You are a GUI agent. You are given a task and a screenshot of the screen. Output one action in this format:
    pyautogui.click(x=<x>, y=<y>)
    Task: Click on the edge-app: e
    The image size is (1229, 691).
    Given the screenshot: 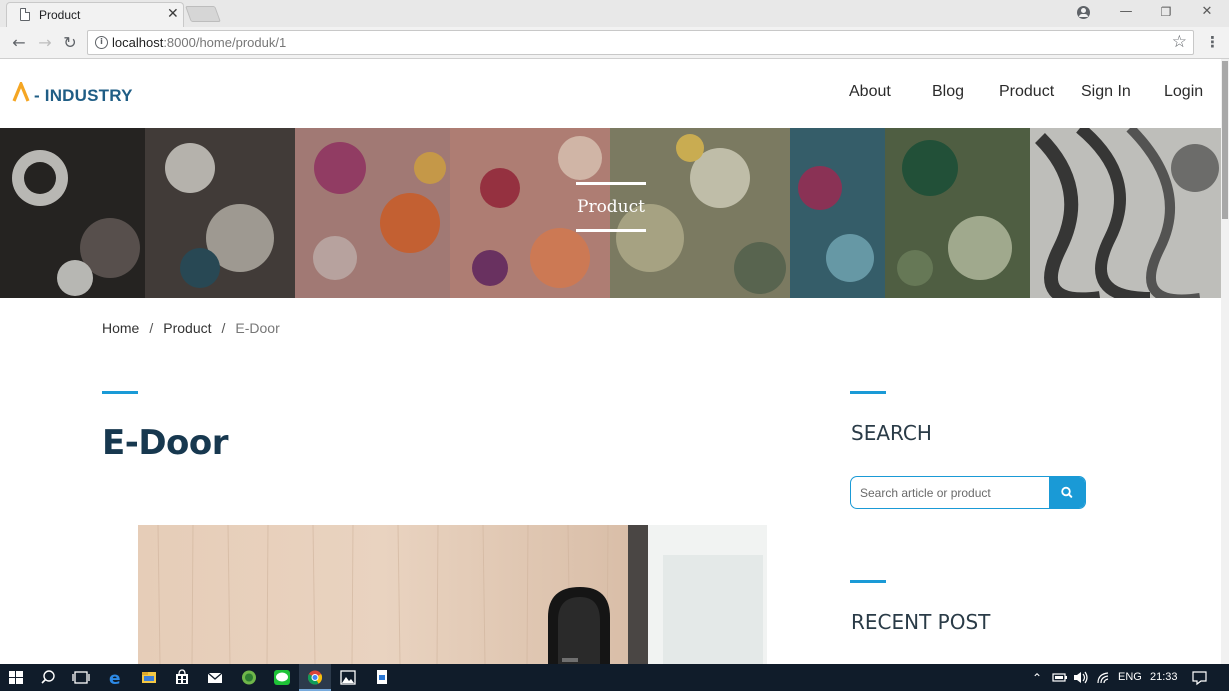 What is the action you would take?
    pyautogui.click(x=116, y=677)
    